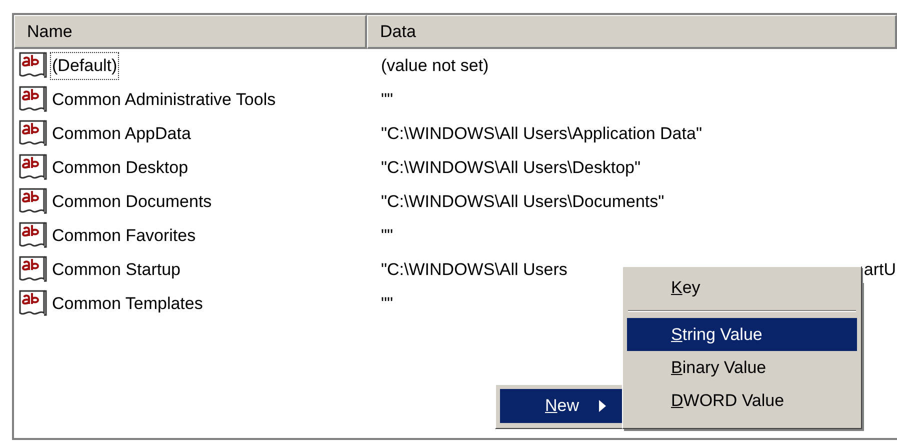 Image resolution: width=897 pixels, height=446 pixels. Describe the element at coordinates (742, 287) in the screenshot. I see `menu-item: Key` at that location.